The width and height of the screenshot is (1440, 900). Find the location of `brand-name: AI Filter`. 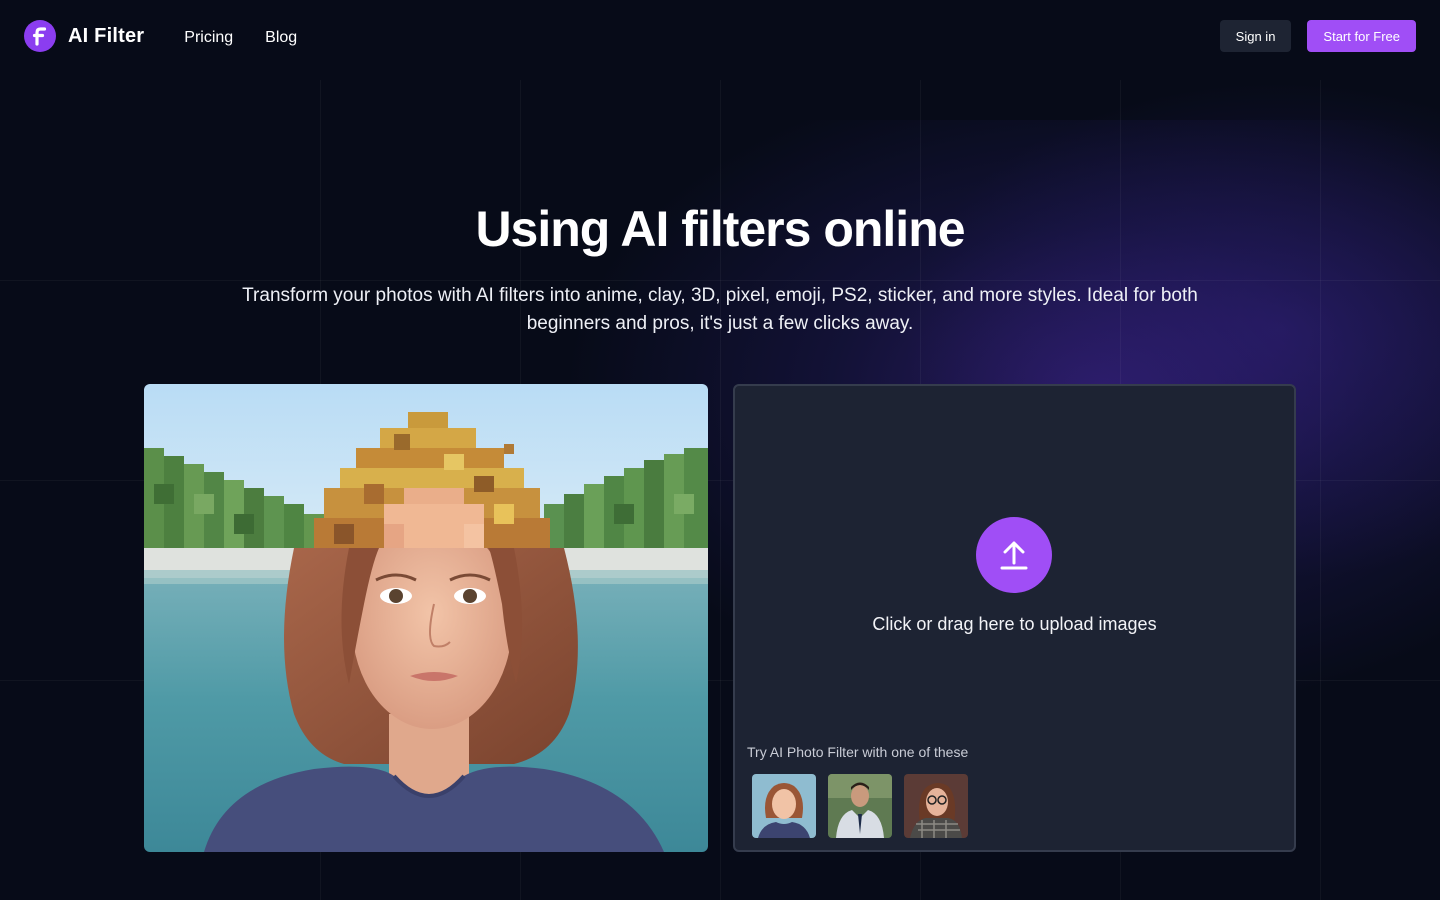

brand-name: AI Filter is located at coordinates (106, 35).